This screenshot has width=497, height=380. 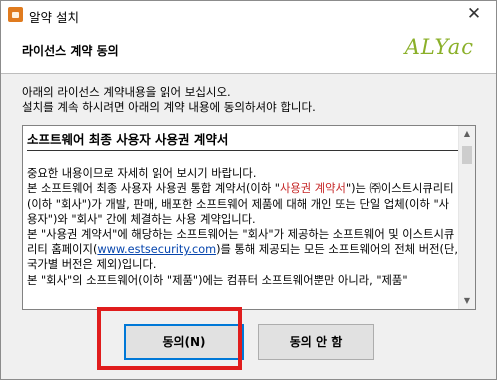 I want to click on instruction-line-1: 아래의 라이선스 계약내용을 읽어 보십시오., so click(x=126, y=92).